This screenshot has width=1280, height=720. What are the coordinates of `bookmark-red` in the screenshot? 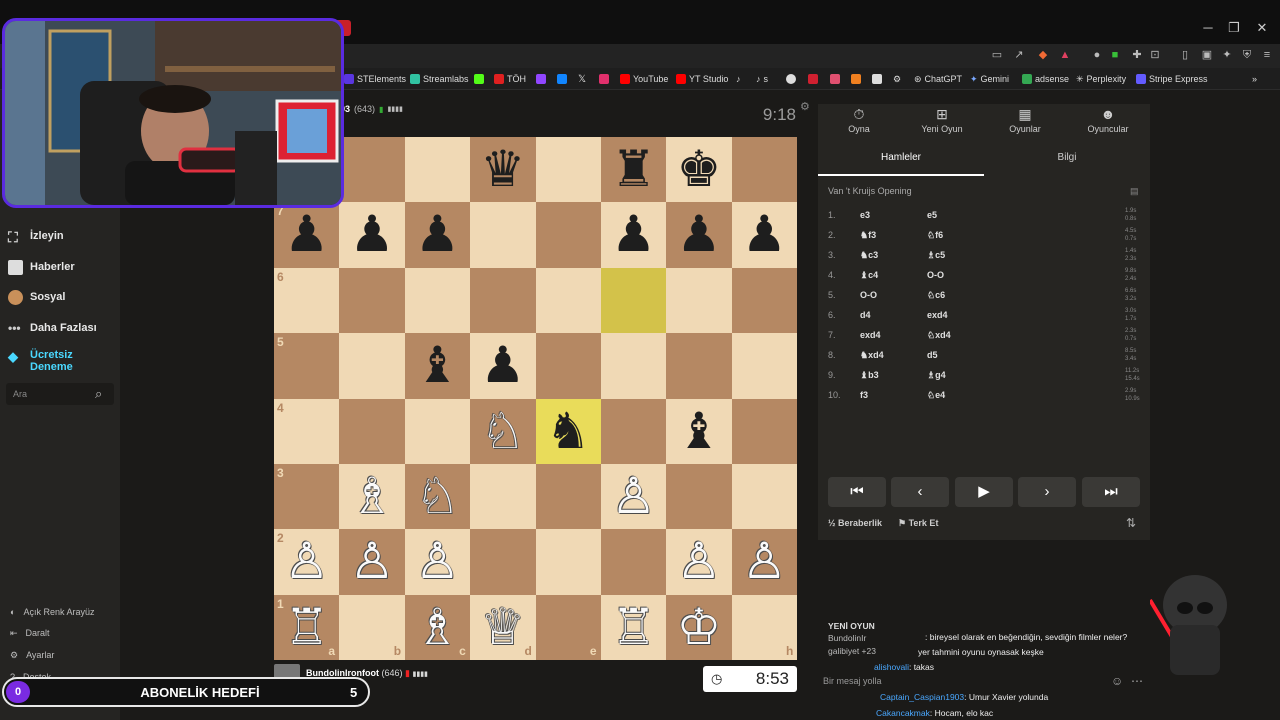 It's located at (813, 79).